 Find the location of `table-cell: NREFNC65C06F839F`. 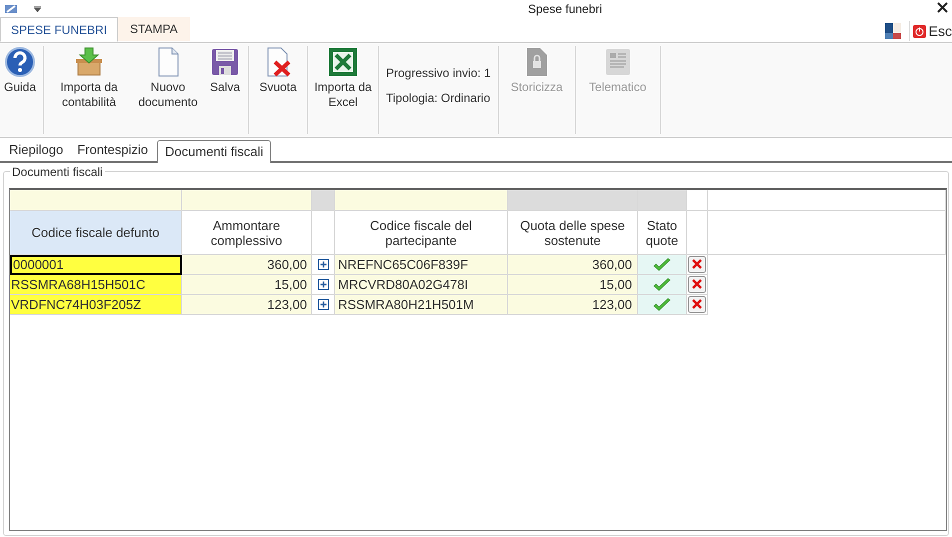

table-cell: NREFNC65C06F839F is located at coordinates (421, 265).